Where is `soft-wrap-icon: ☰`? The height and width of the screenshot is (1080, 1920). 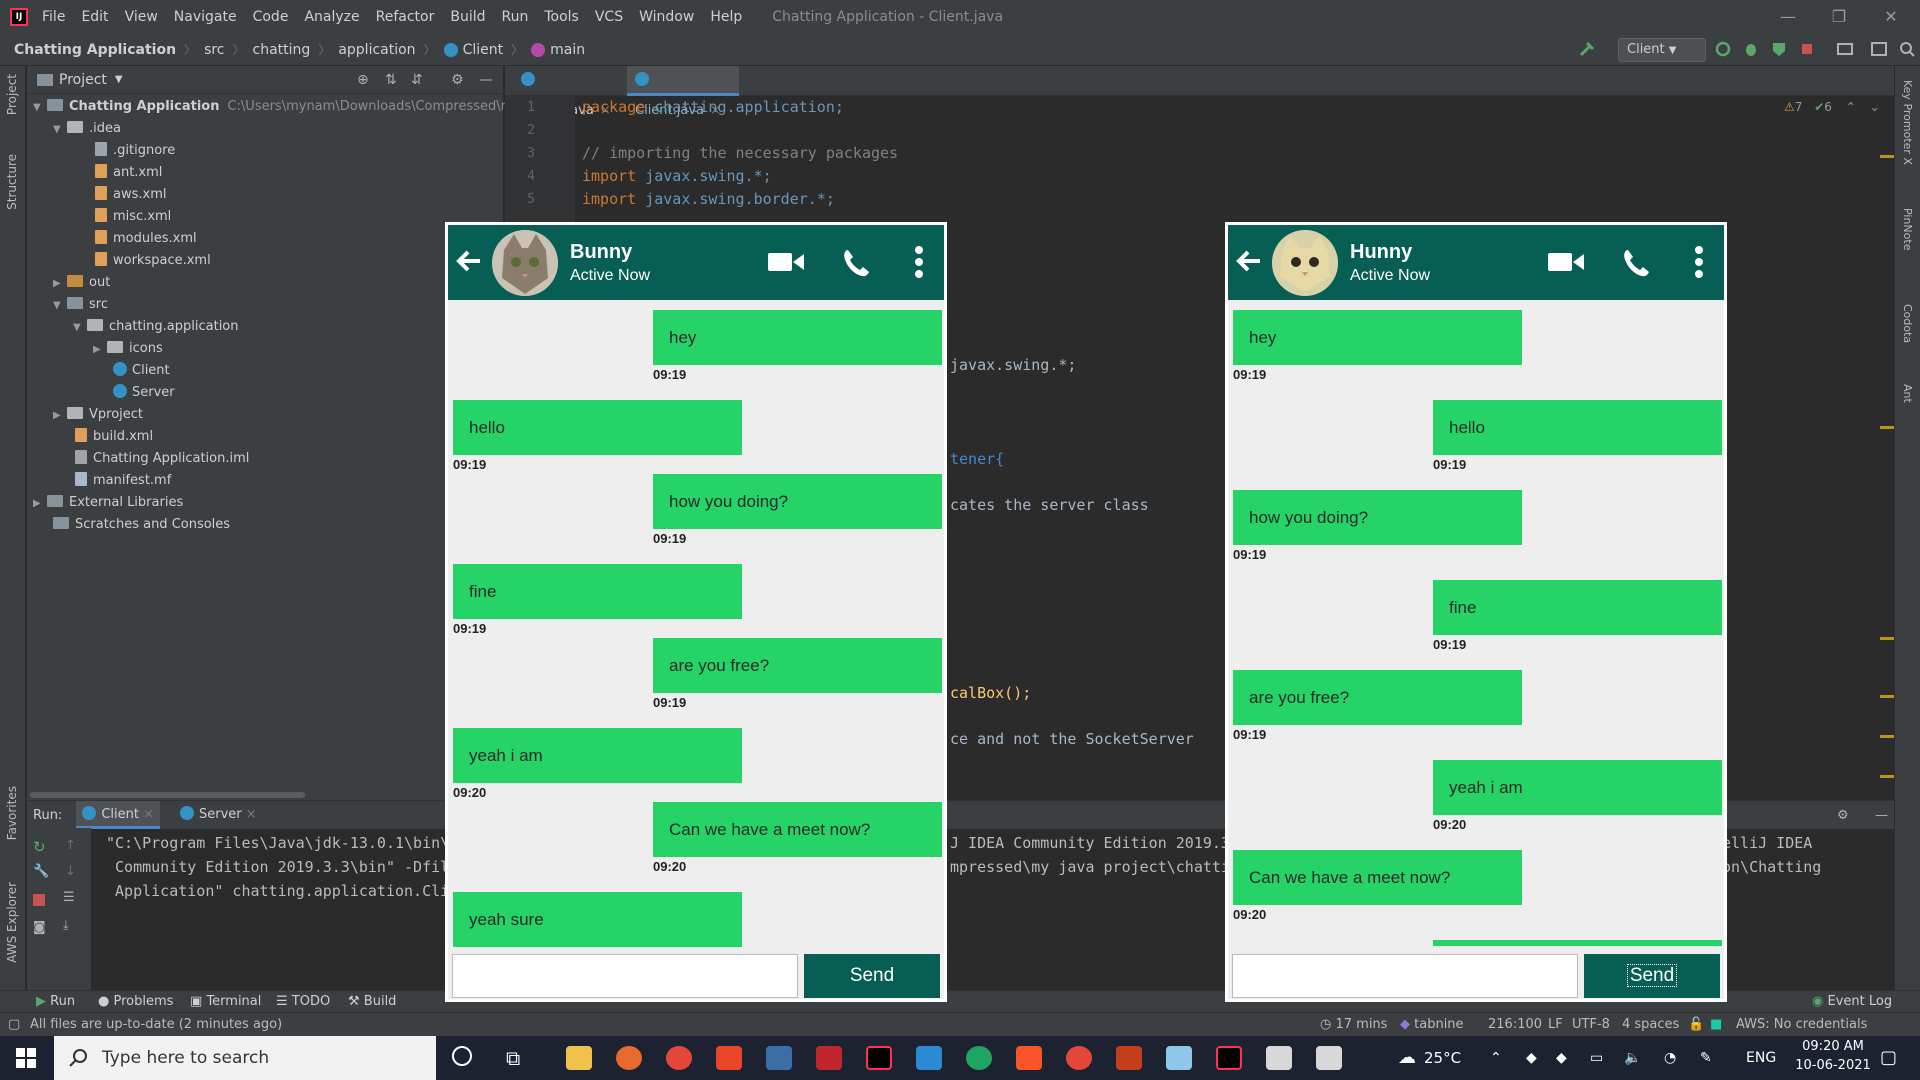
soft-wrap-icon: ☰ is located at coordinates (69, 897).